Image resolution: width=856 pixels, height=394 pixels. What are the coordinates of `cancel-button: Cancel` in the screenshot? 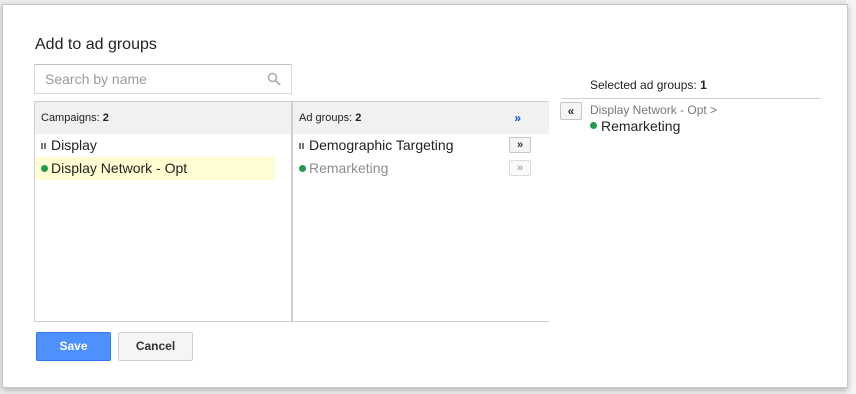 It's located at (155, 346).